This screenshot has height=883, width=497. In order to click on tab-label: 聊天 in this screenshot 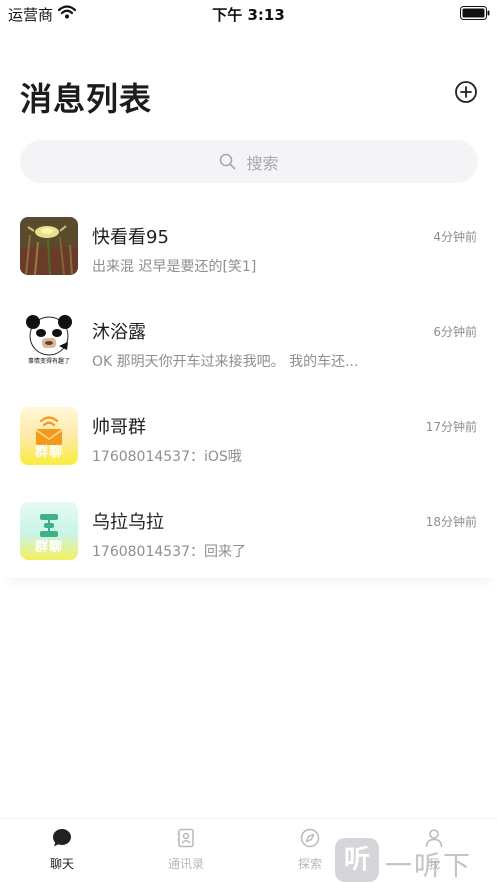, I will do `click(61, 864)`.